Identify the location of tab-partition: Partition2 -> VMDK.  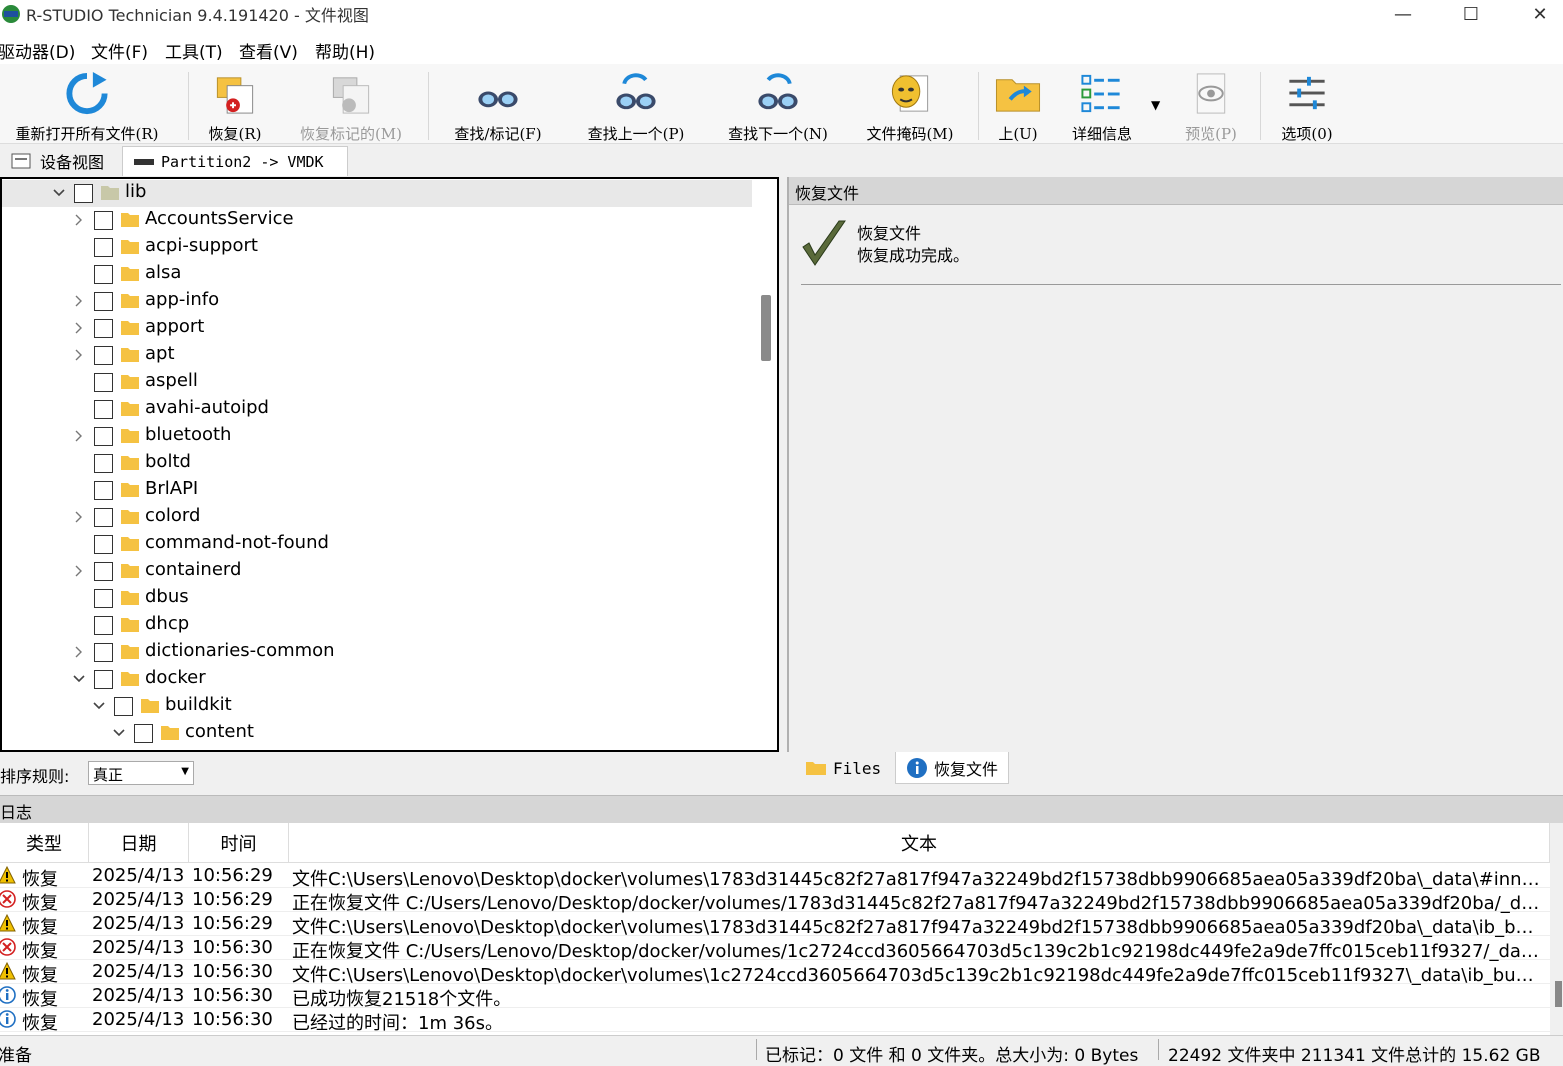
(235, 161).